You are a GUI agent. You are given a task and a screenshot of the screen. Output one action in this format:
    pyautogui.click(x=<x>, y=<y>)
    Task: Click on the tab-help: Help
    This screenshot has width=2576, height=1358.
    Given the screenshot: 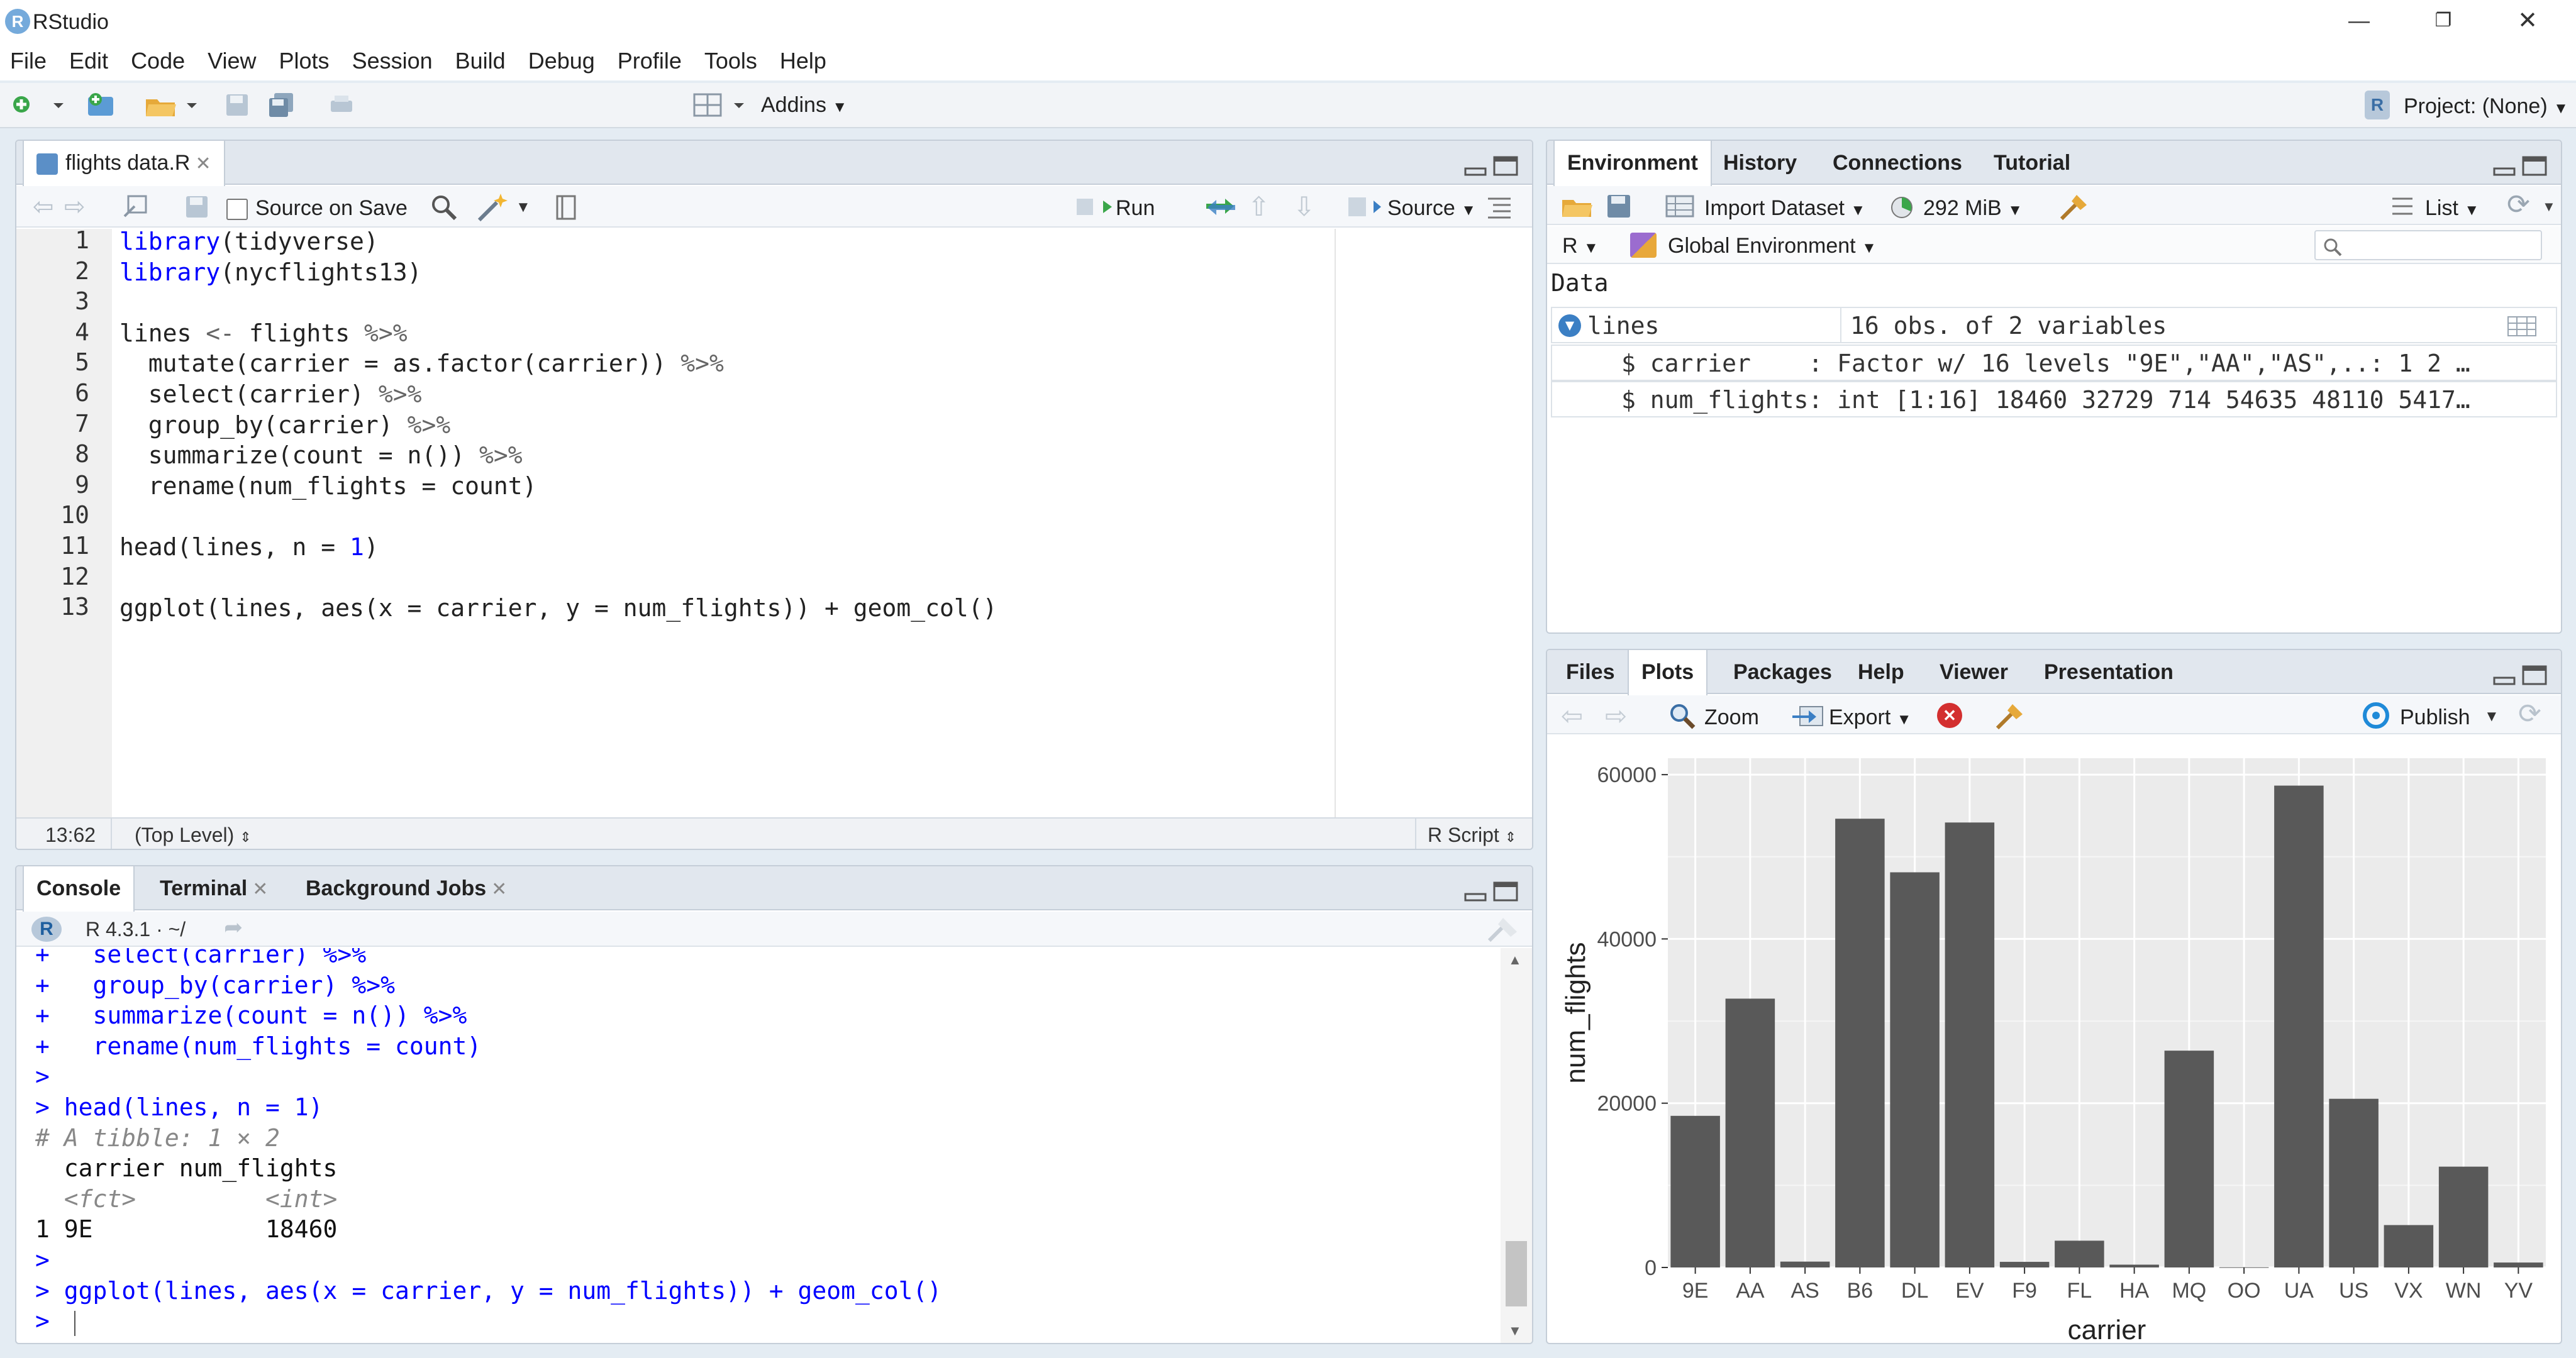 What is the action you would take?
    pyautogui.click(x=1881, y=672)
    